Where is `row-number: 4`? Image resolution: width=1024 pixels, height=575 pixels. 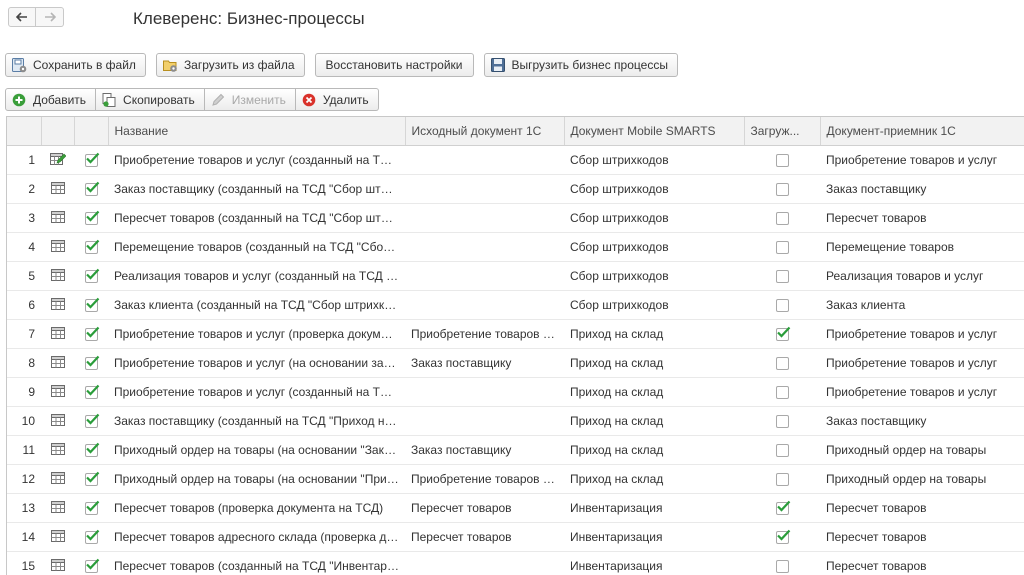
row-number: 4 is located at coordinates (24, 247).